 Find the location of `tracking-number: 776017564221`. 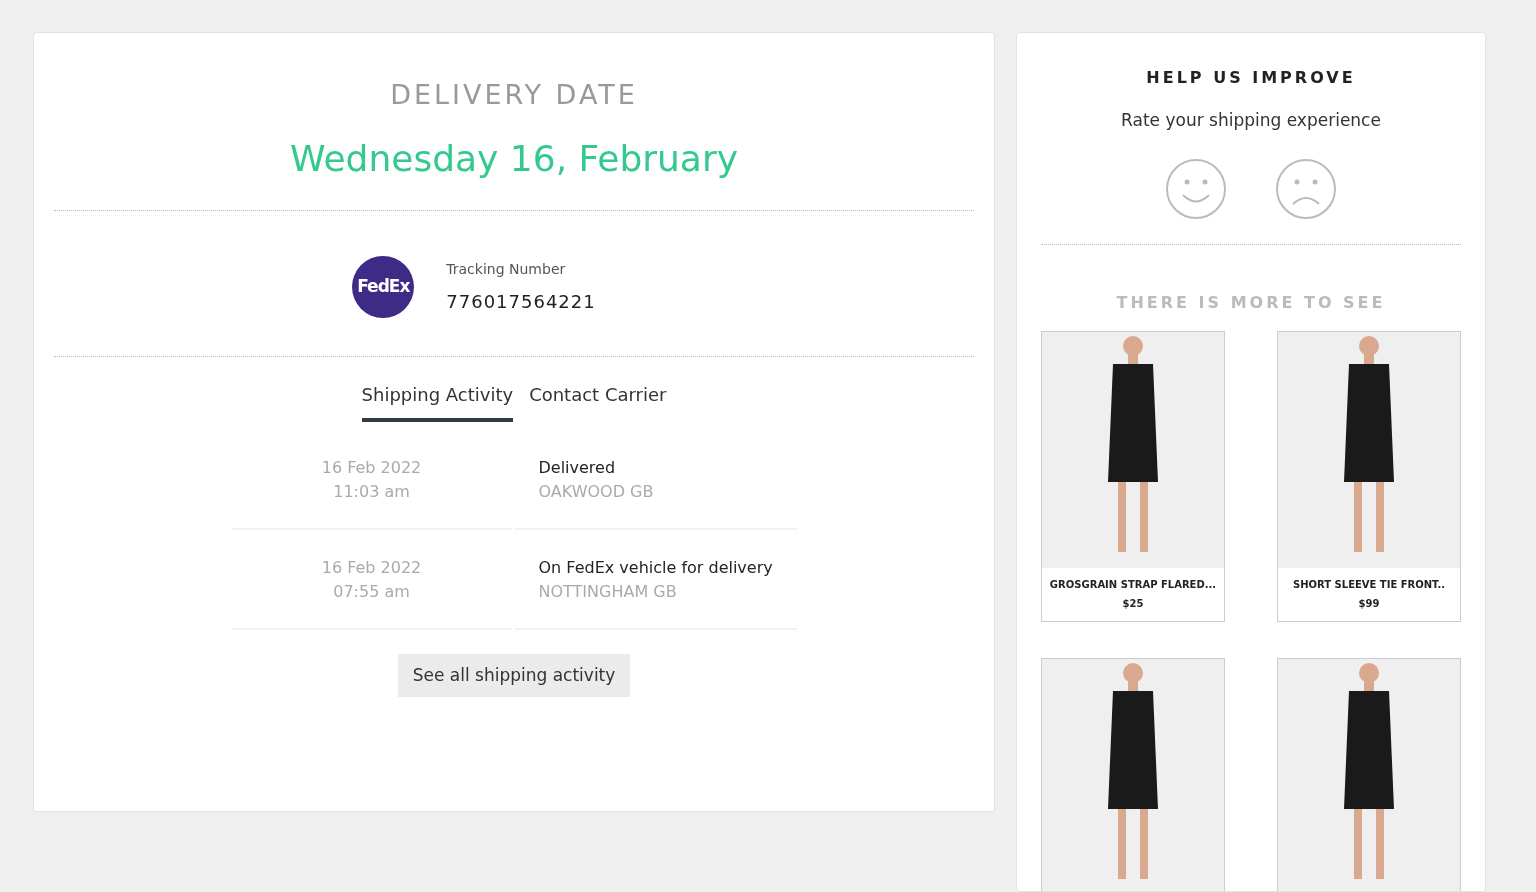

tracking-number: 776017564221 is located at coordinates (521, 301).